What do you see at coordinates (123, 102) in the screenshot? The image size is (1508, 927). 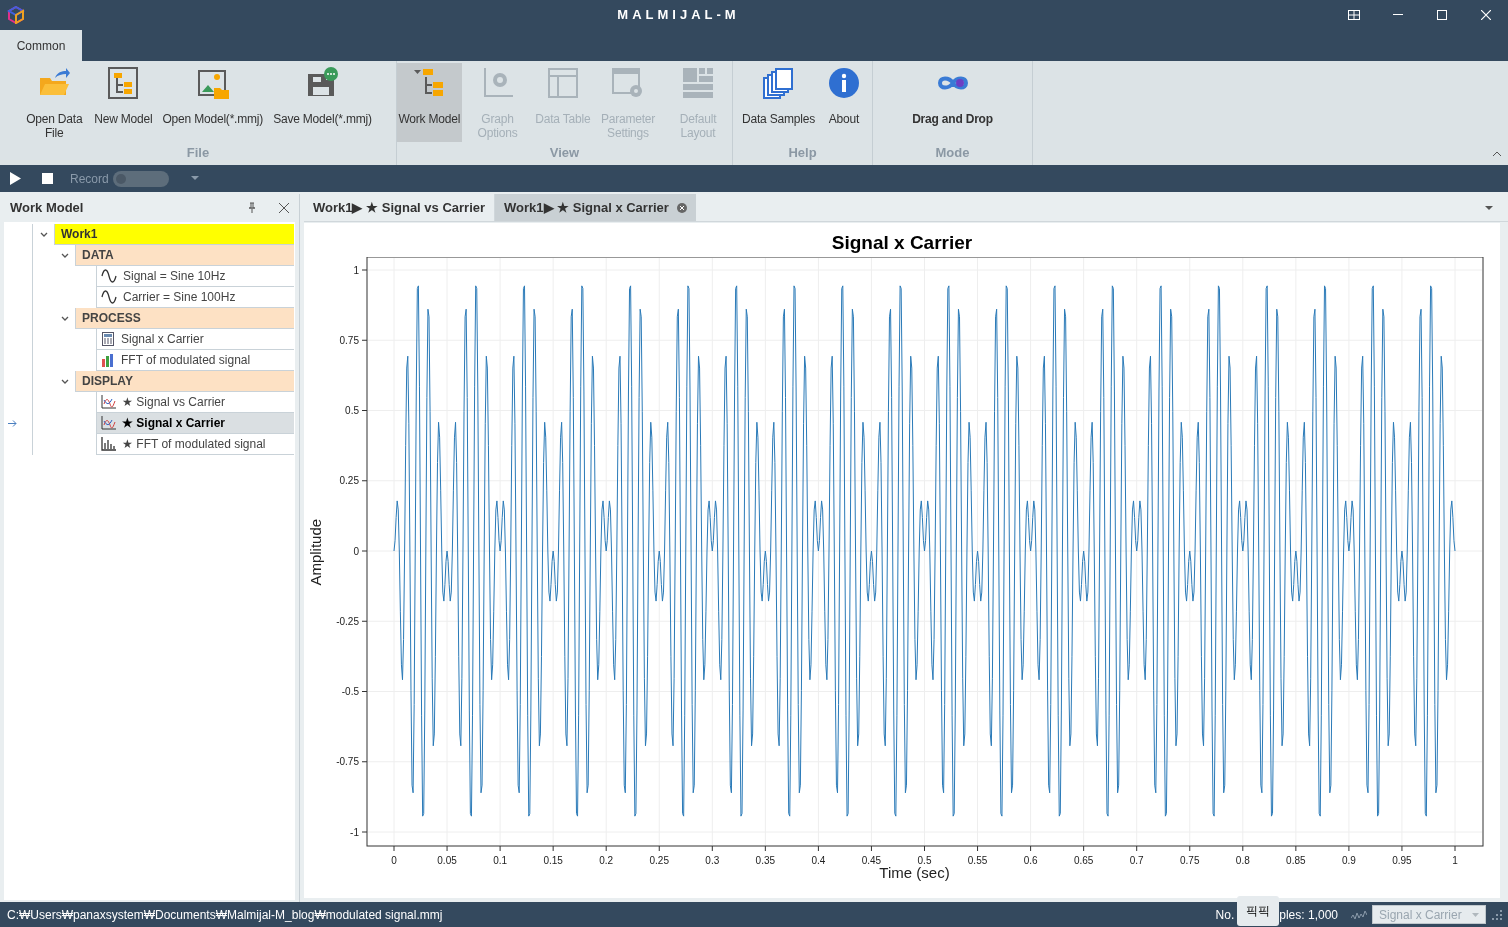 I see `ribbon-button: New Model` at bounding box center [123, 102].